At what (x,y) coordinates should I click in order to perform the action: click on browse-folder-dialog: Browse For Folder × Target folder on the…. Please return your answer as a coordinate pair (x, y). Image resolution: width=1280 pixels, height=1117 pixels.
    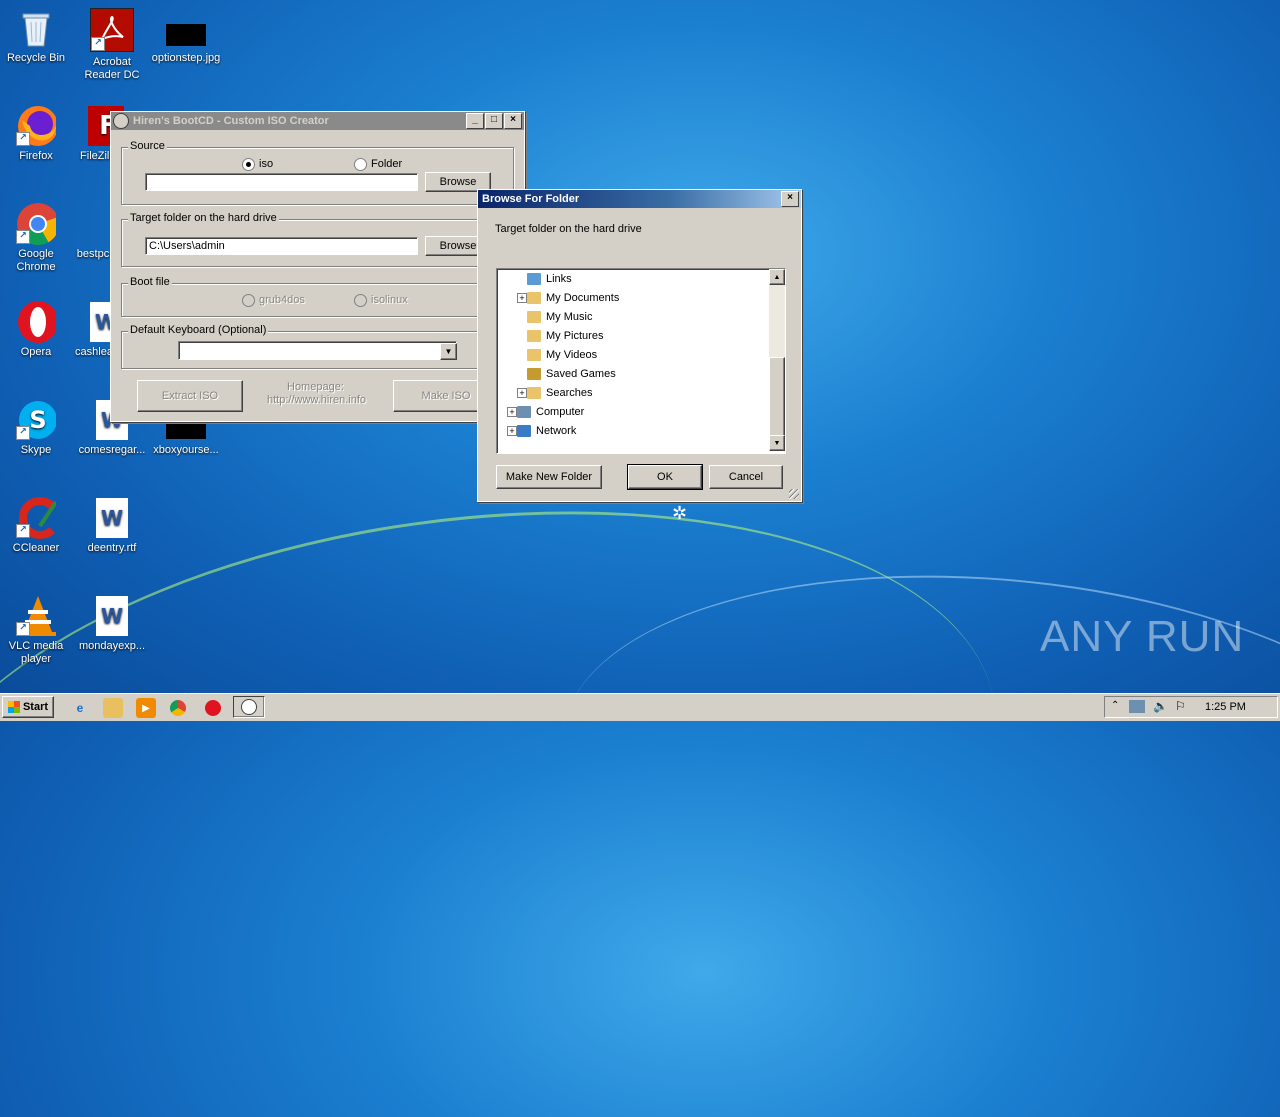
    Looking at the image, I should click on (639, 345).